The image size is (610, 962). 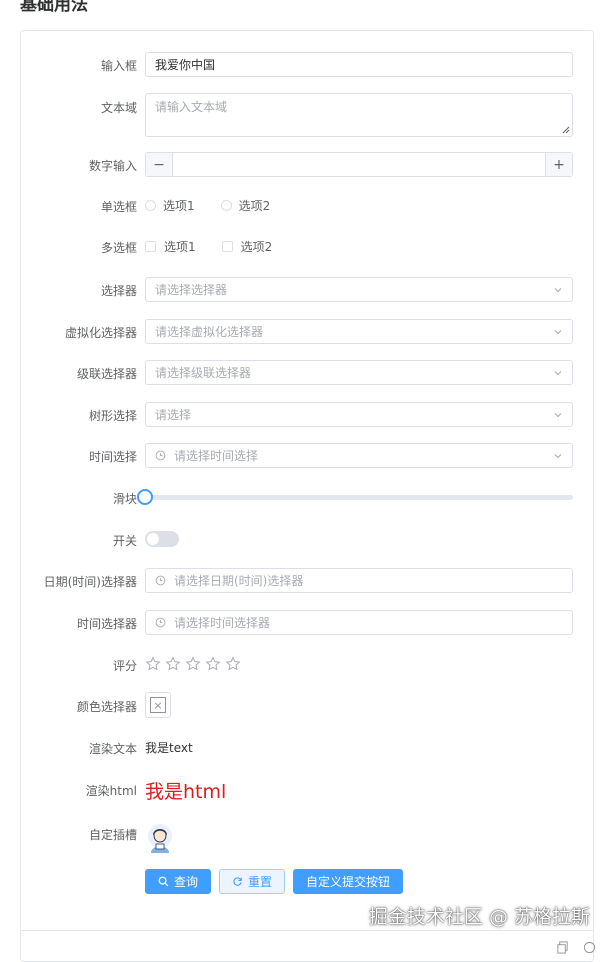 I want to click on query-button-label: 查询, so click(x=186, y=882).